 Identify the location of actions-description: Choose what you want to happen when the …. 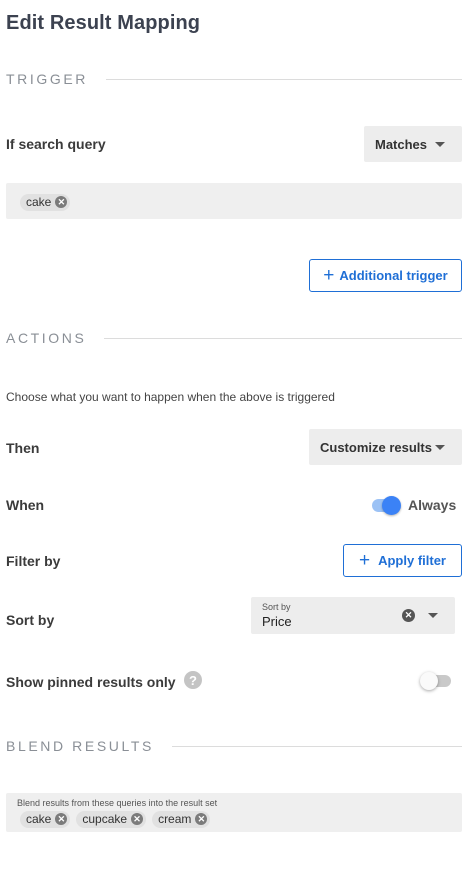
(170, 397).